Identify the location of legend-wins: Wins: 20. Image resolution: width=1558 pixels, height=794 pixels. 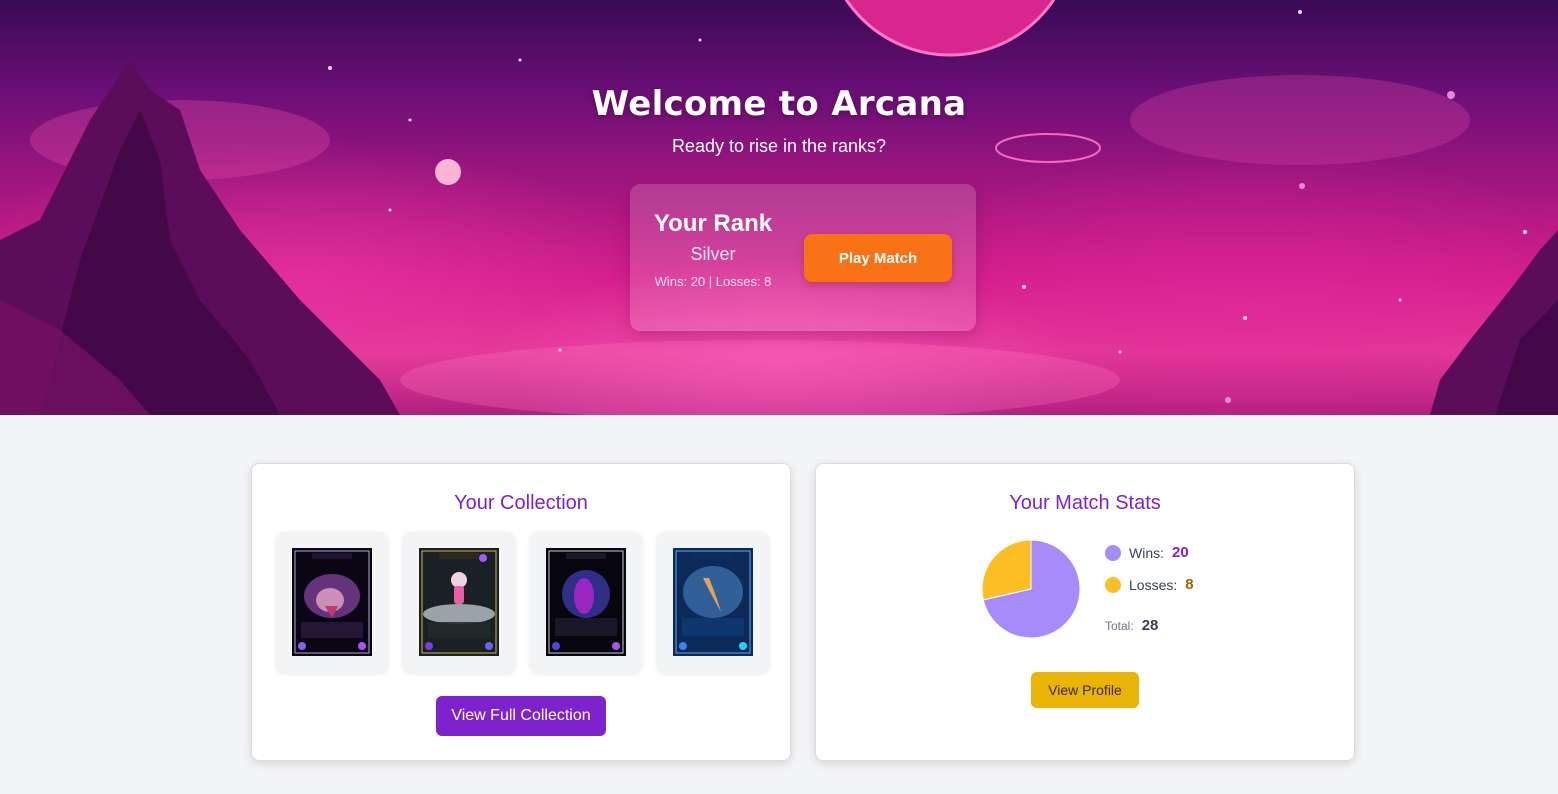
(1147, 552).